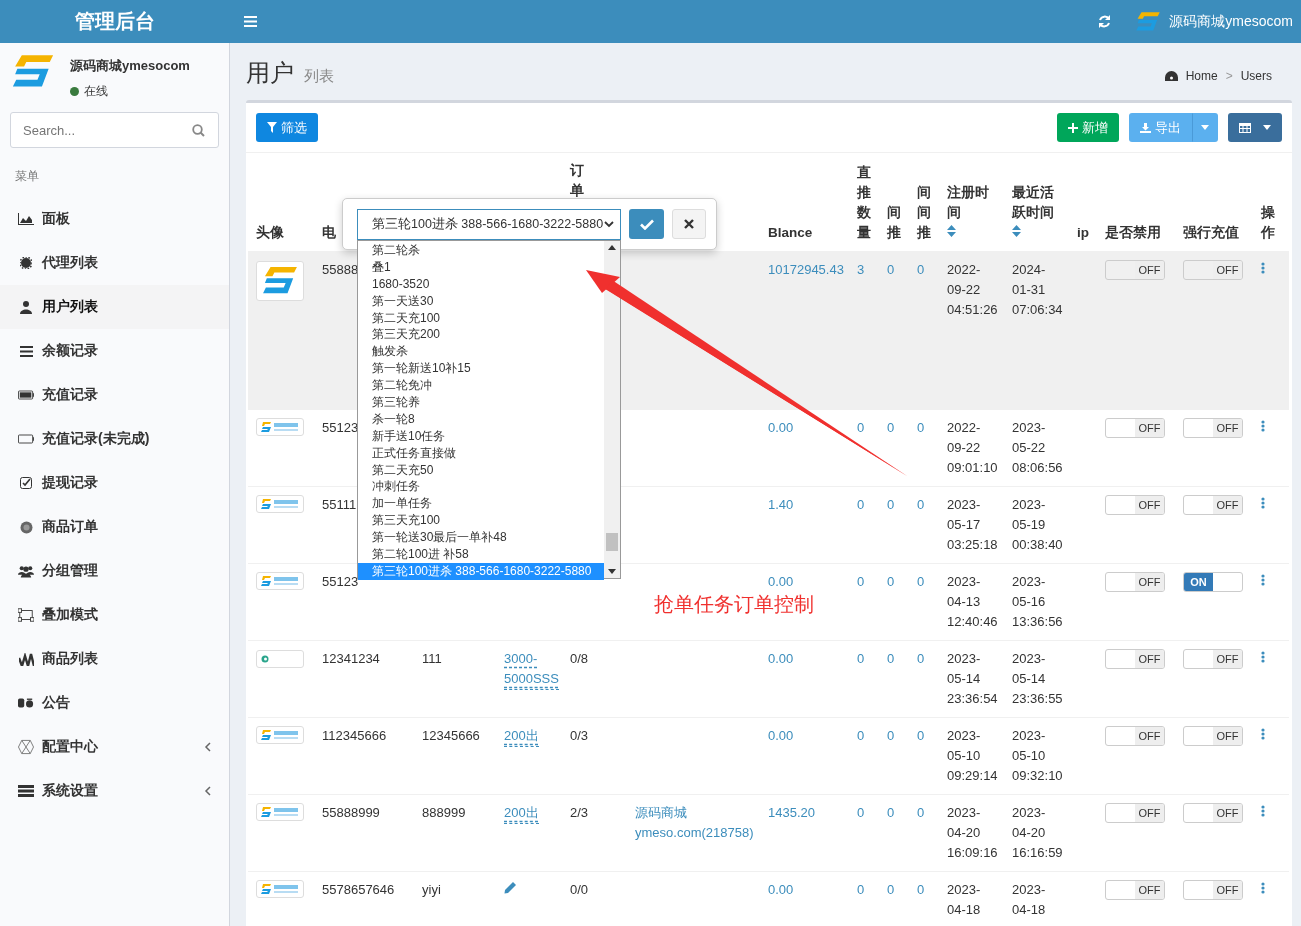 The width and height of the screenshot is (1301, 926). What do you see at coordinates (781, 735) in the screenshot?
I see `table-cell: 0.00` at bounding box center [781, 735].